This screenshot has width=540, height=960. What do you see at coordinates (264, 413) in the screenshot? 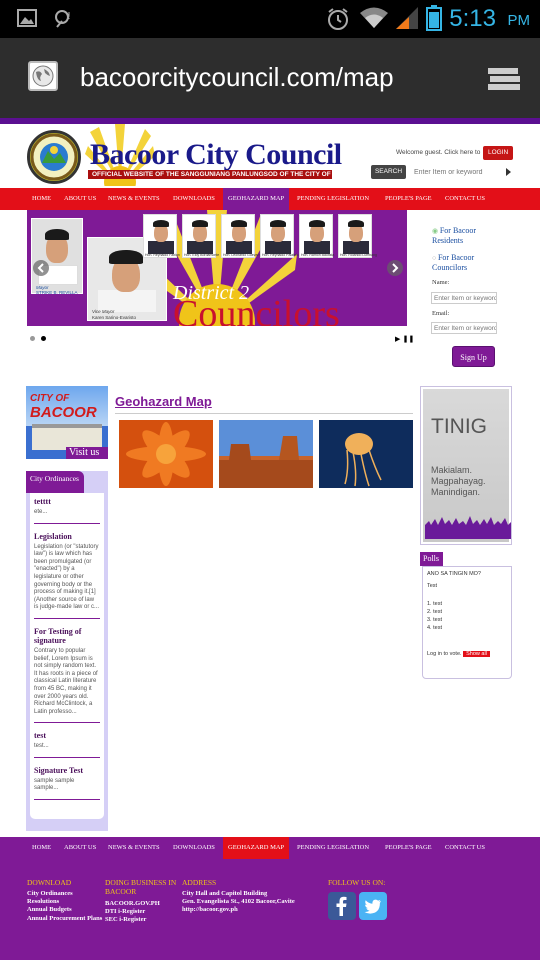
I see `divider` at bounding box center [264, 413].